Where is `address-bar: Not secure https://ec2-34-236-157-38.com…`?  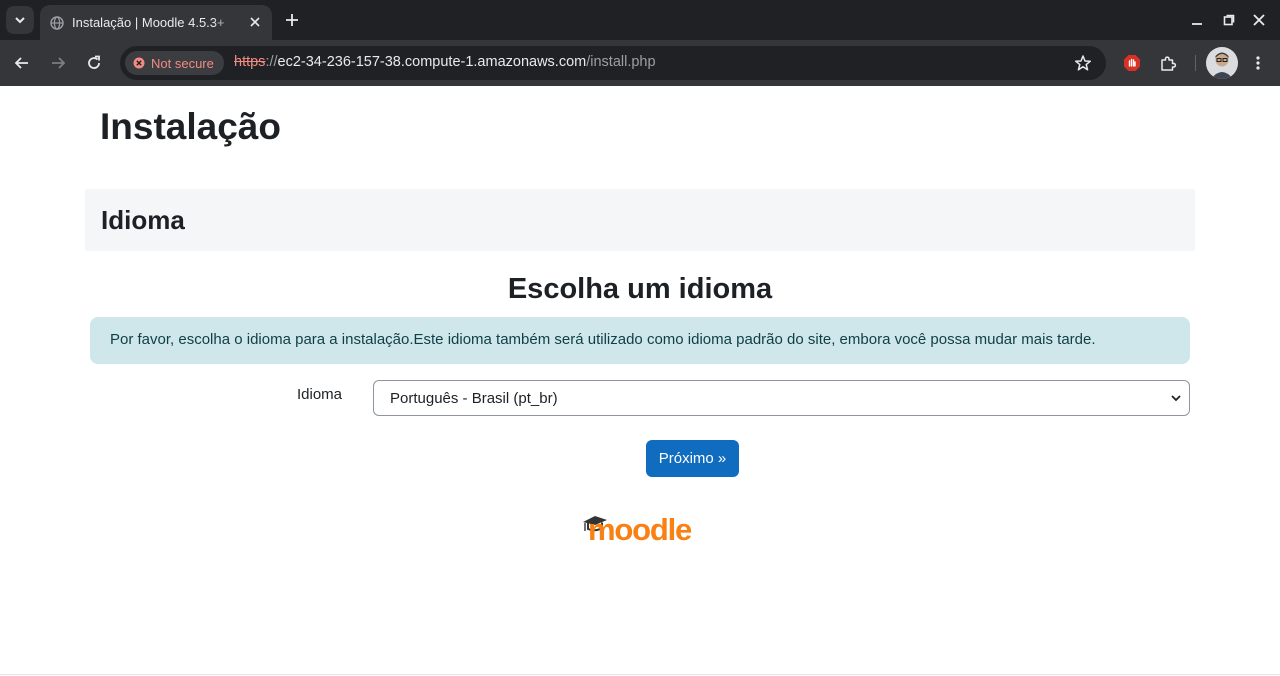 address-bar: Not secure https://ec2-34-236-157-38.com… is located at coordinates (613, 63).